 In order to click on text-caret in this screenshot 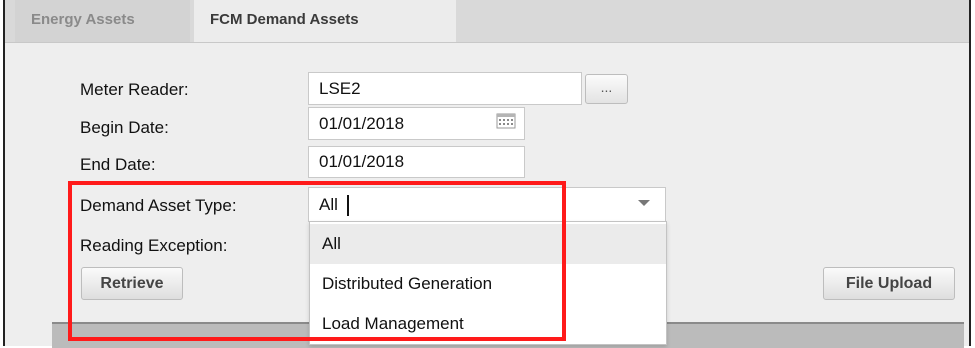, I will do `click(348, 205)`.